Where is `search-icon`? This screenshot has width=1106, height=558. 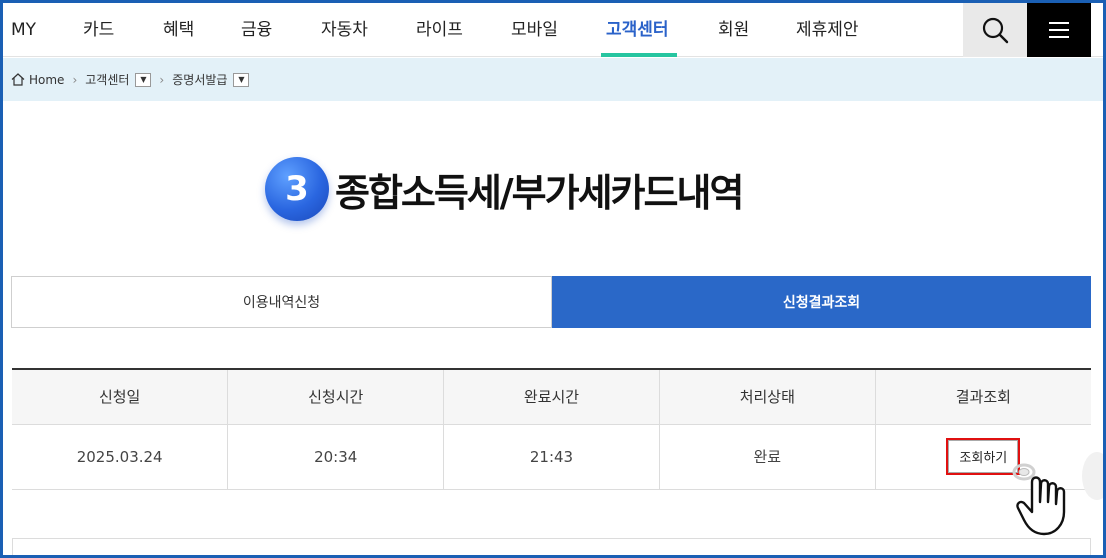
search-icon is located at coordinates (995, 30).